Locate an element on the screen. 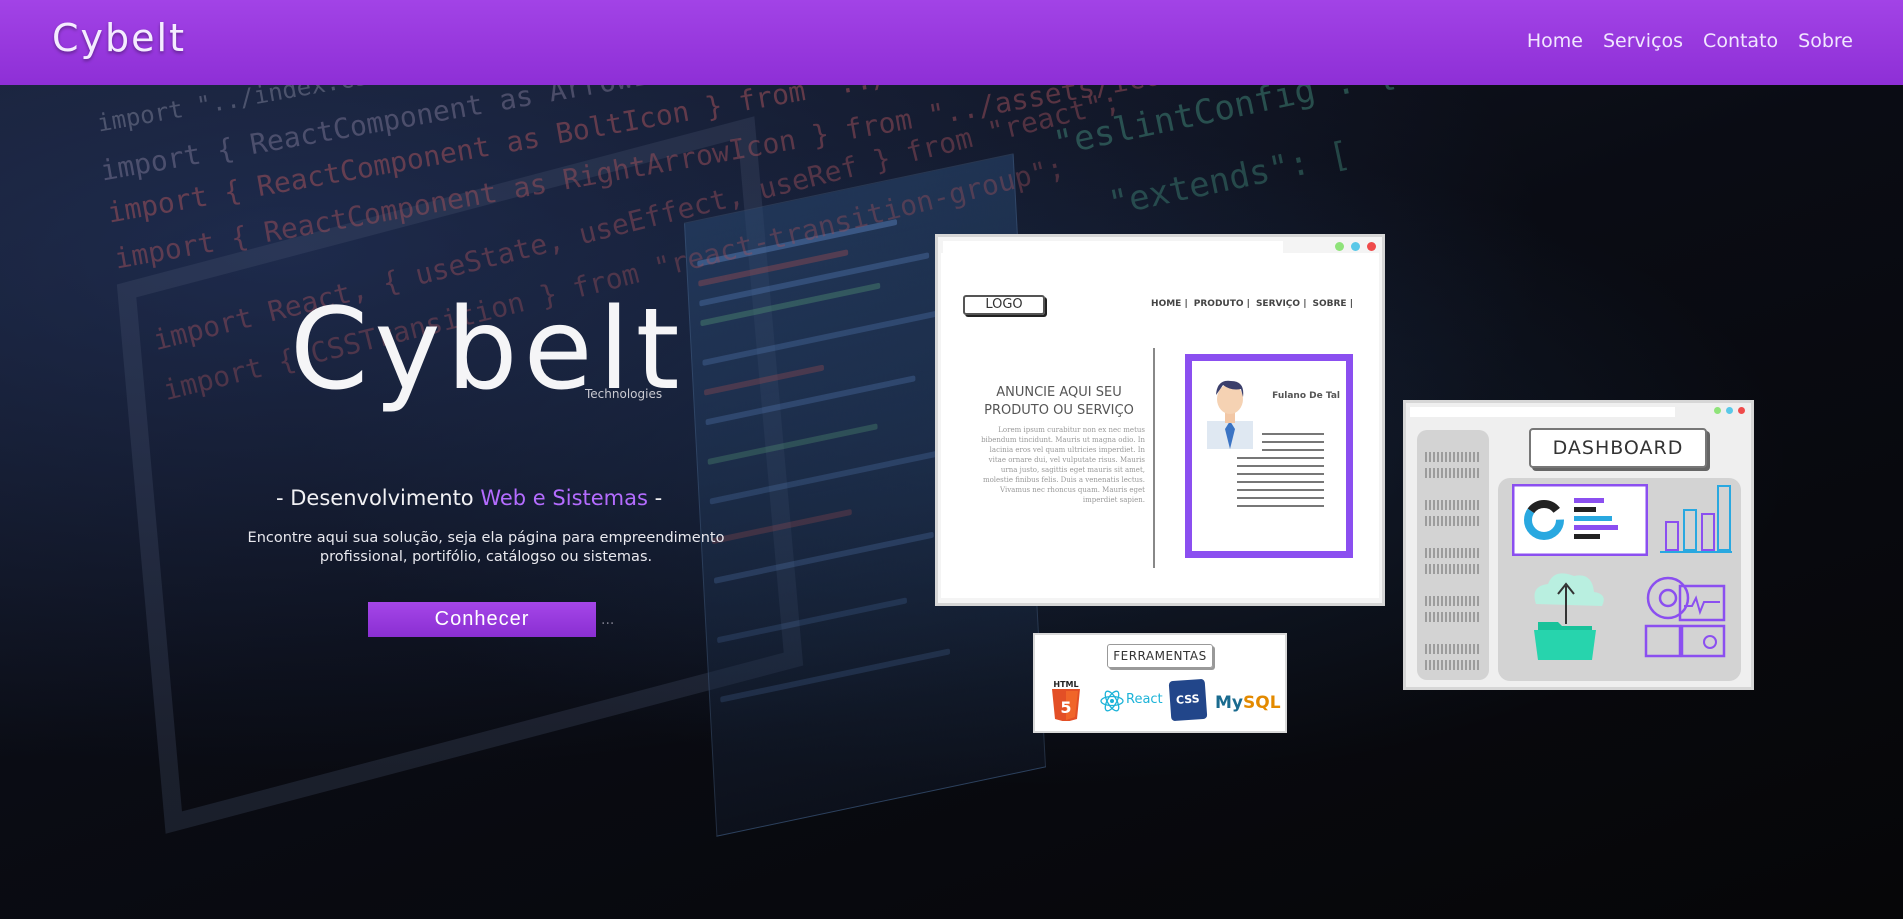 The width and height of the screenshot is (1903, 919). mockup-address-bar is located at coordinates (1113, 247).